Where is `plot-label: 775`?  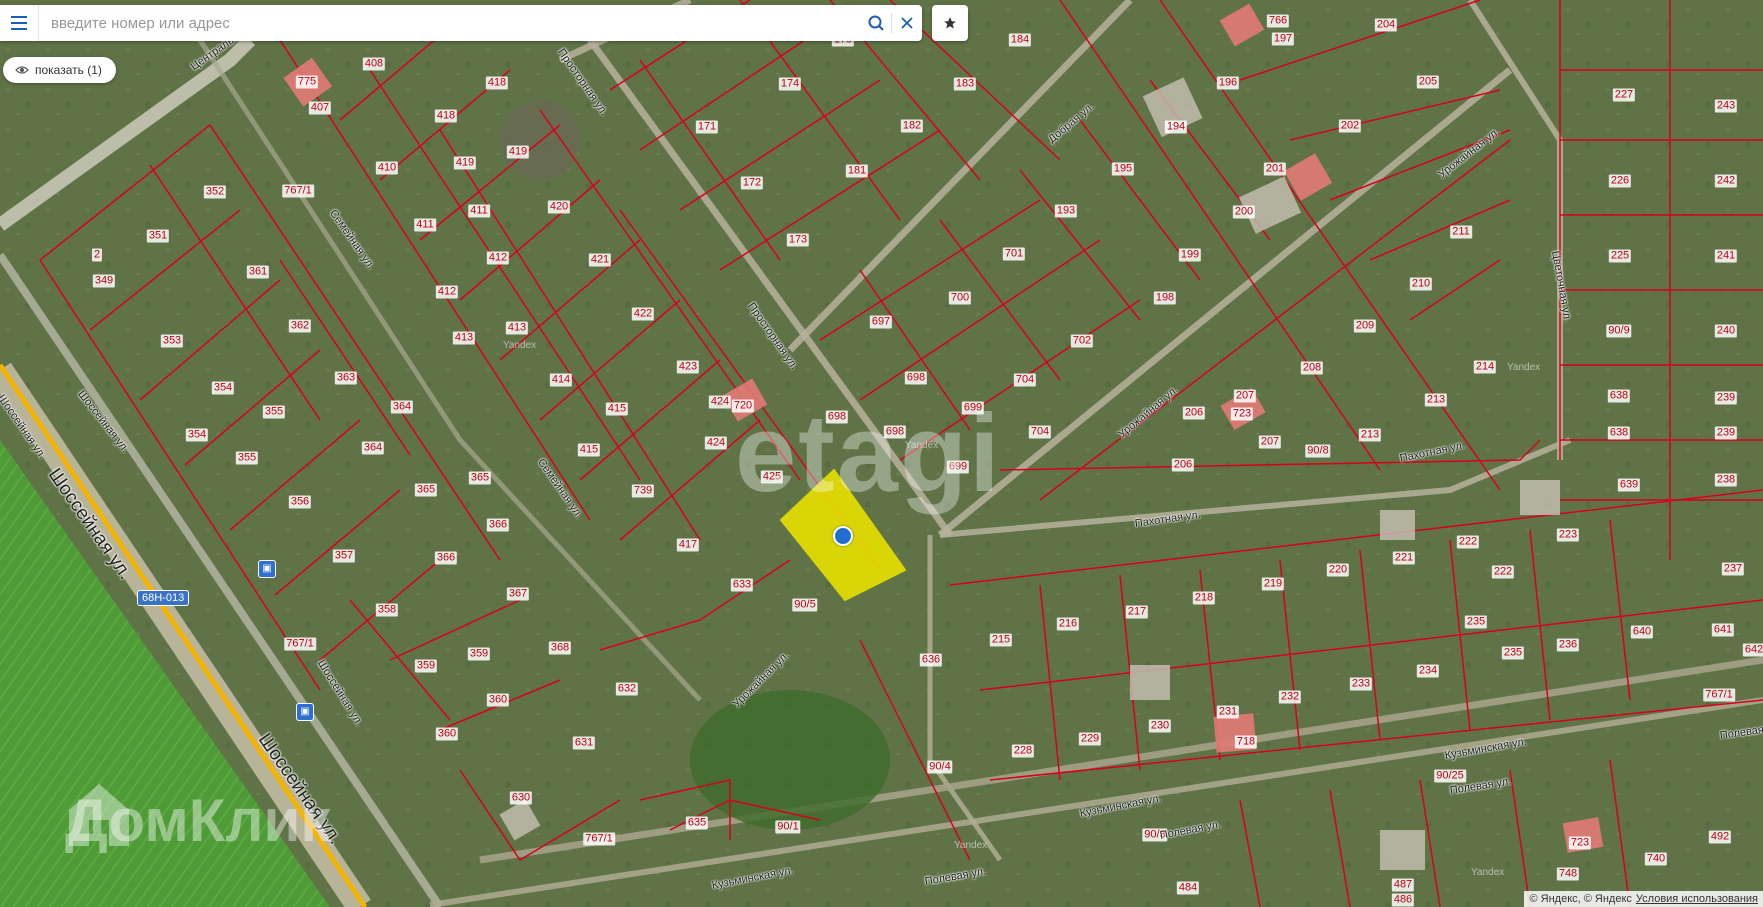 plot-label: 775 is located at coordinates (307, 82).